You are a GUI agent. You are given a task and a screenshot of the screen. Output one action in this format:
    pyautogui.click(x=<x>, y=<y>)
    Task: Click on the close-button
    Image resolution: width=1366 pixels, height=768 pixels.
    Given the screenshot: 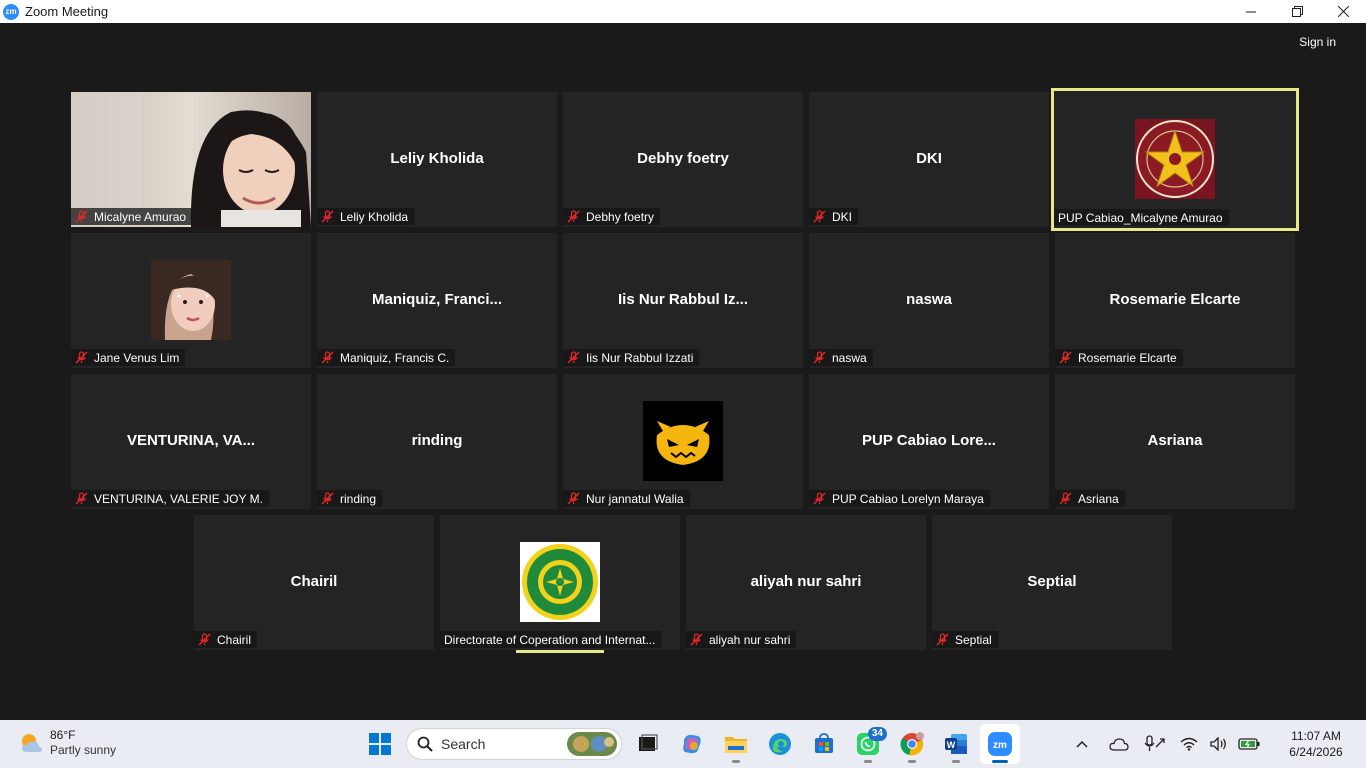 What is the action you would take?
    pyautogui.click(x=1343, y=11)
    